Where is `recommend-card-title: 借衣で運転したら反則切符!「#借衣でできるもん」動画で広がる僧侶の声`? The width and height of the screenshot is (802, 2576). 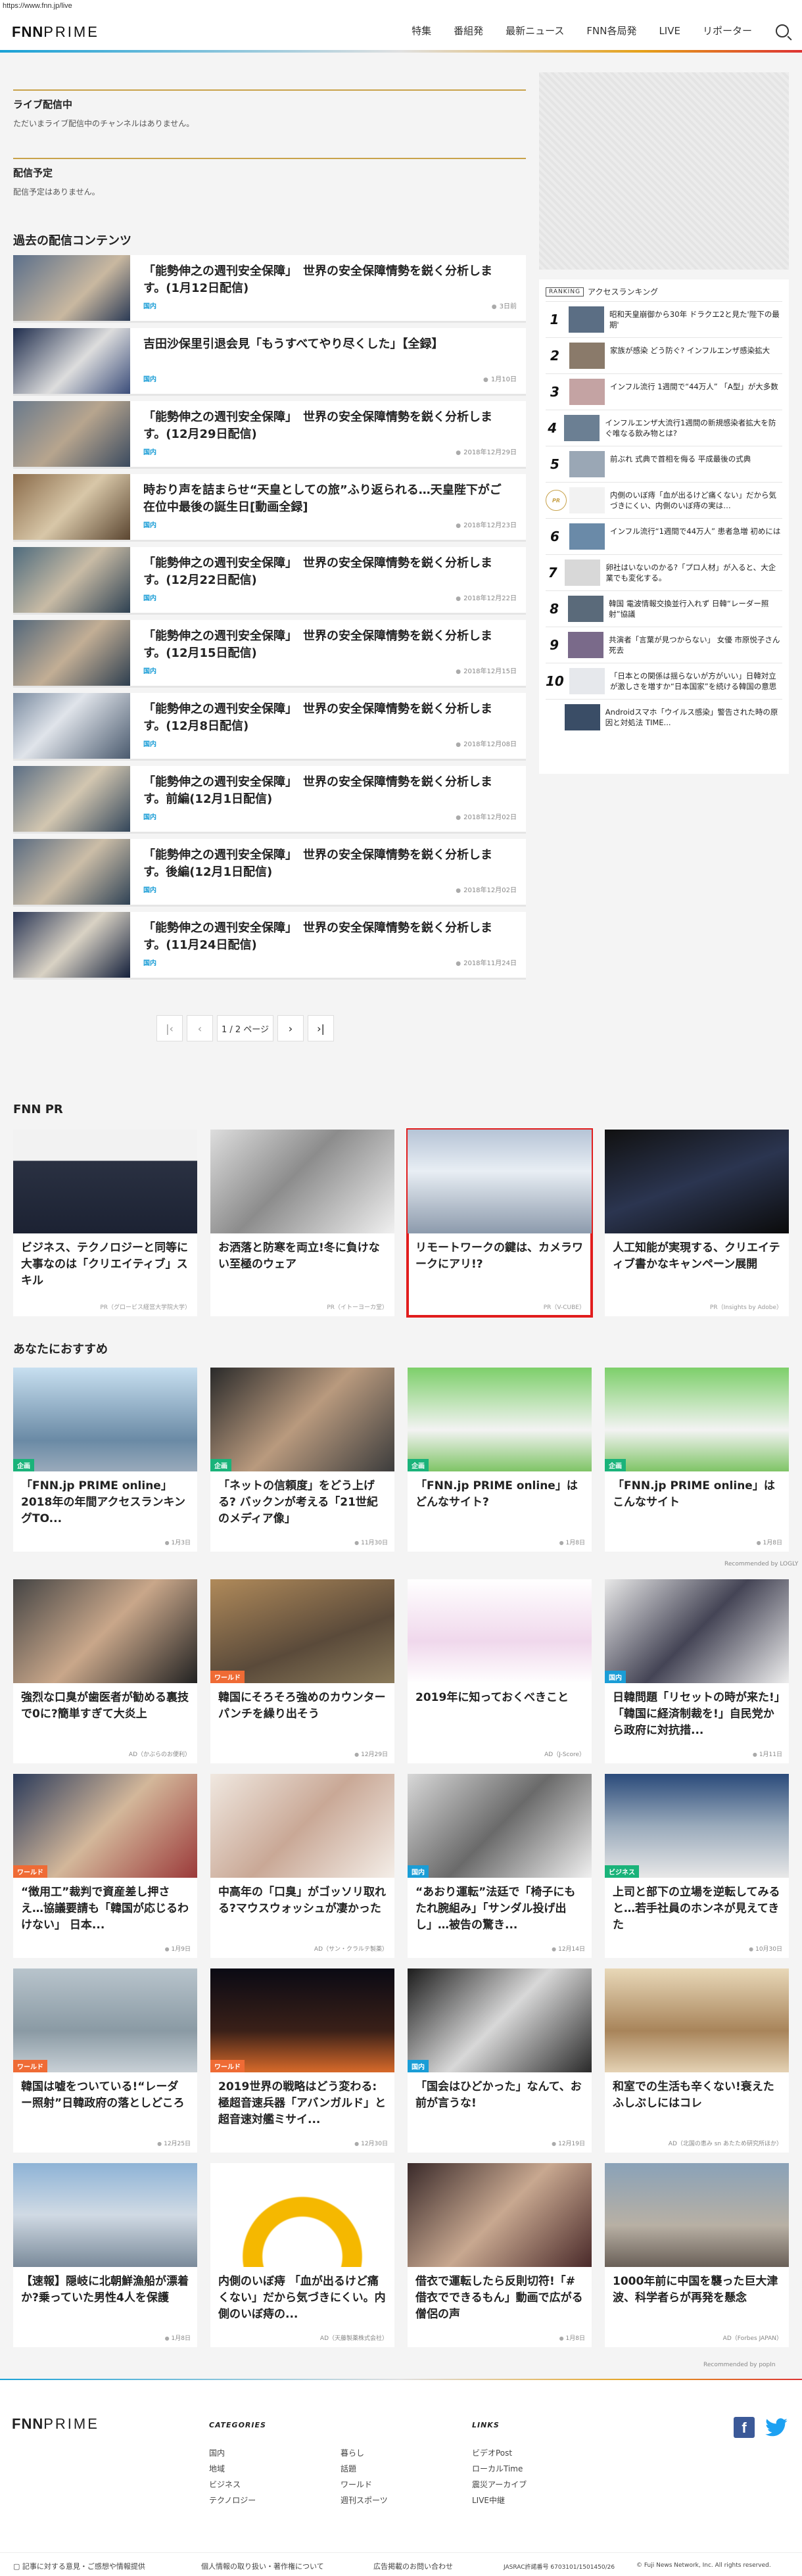
recommend-card-title: 借衣で運転したら反則切符!「#借衣でできるもん」動画で広がる僧侶の声 is located at coordinates (500, 2297).